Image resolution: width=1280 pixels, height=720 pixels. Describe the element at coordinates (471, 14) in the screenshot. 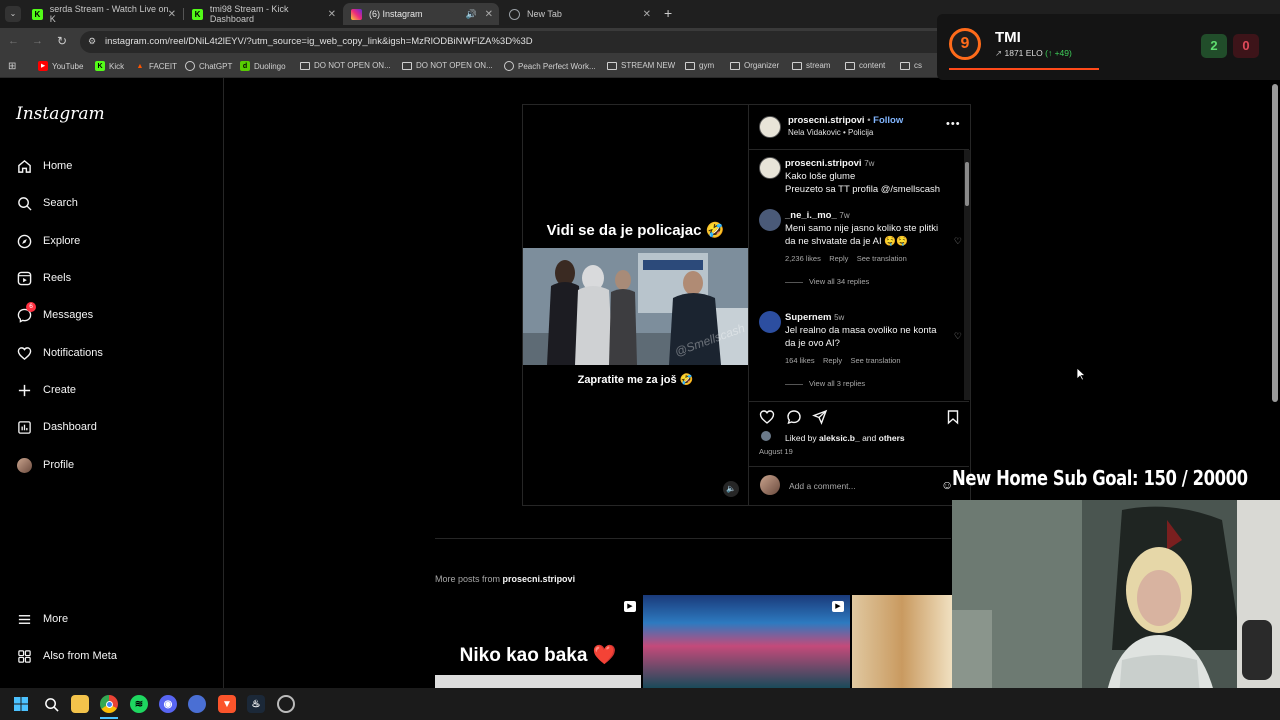

I see `speaker-icon: 🔊` at that location.